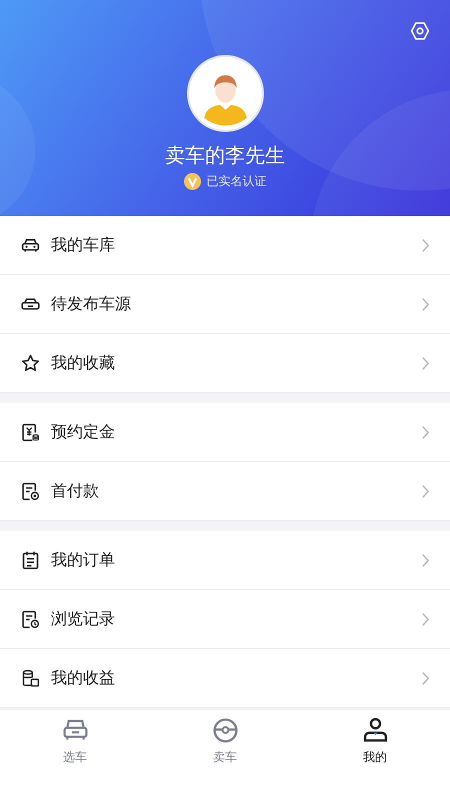 The width and height of the screenshot is (450, 800). I want to click on document-clock-icon, so click(30, 619).